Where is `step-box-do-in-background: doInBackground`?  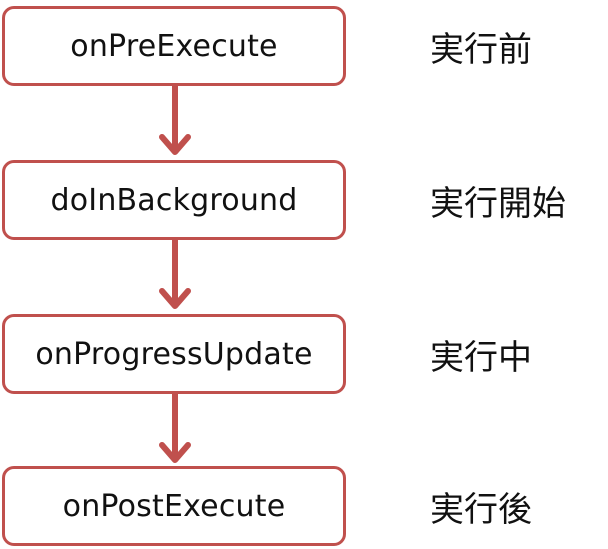
step-box-do-in-background: doInBackground is located at coordinates (174, 200).